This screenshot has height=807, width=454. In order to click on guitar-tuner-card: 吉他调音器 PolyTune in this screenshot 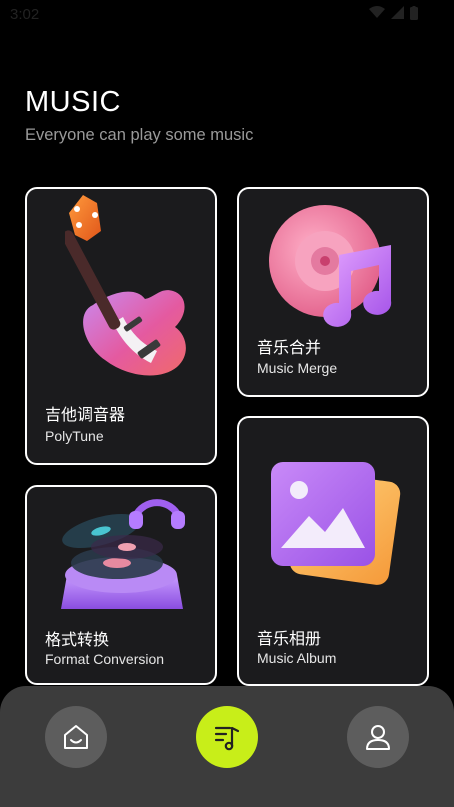, I will do `click(121, 326)`.